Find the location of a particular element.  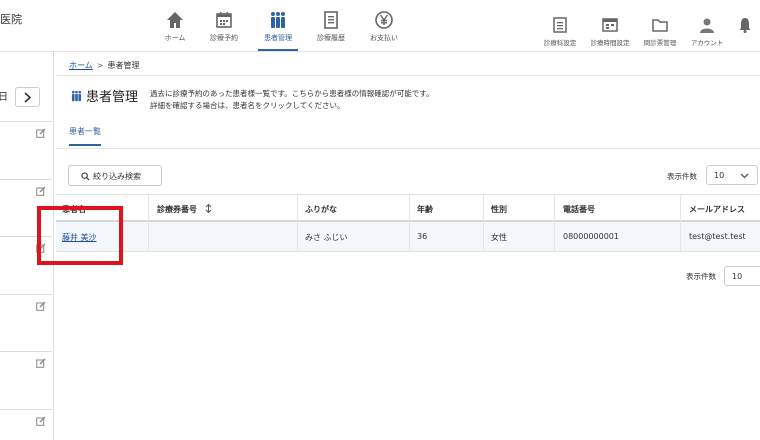

column-header-phone: 電話番号 is located at coordinates (579, 209).